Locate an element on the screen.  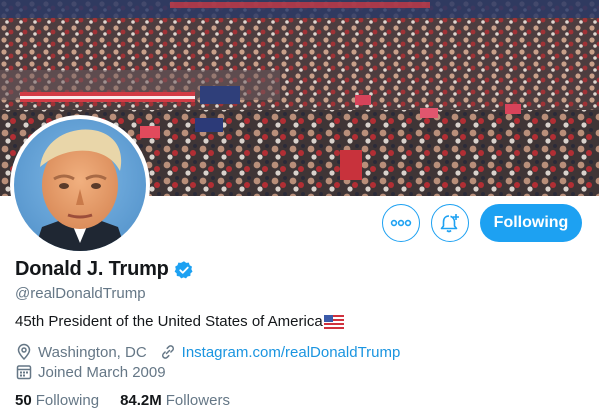
avatar is located at coordinates (80, 185).